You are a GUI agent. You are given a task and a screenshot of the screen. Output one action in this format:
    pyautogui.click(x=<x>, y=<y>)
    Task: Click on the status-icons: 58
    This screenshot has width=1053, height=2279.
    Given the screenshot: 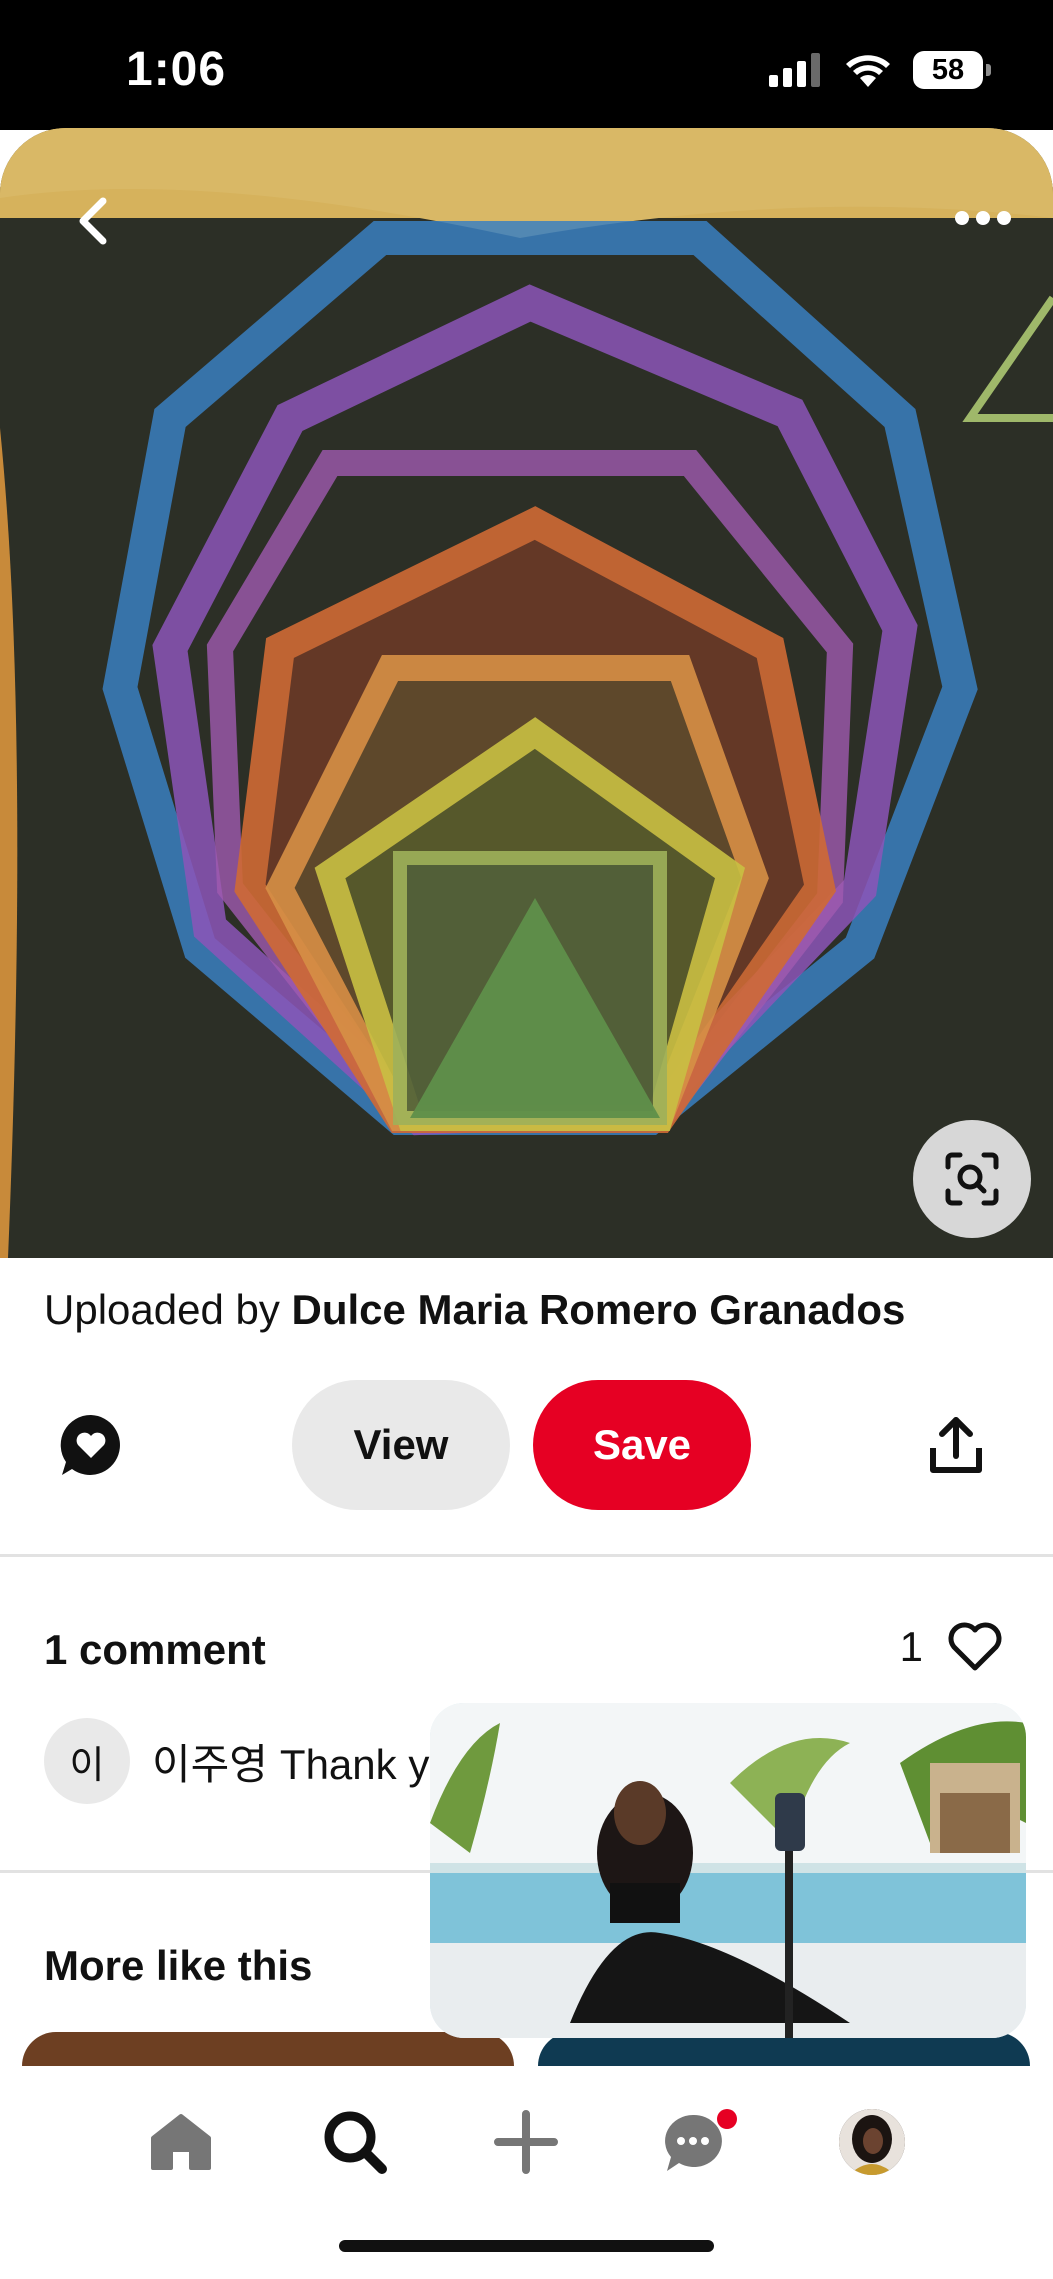 What is the action you would take?
    pyautogui.click(x=880, y=70)
    